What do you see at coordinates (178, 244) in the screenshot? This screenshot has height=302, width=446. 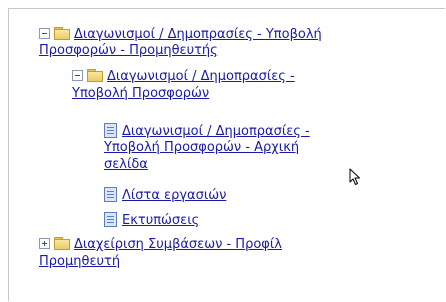 I see `tree-node-link: Διαχείριση Συμβάσεων - Προφίλ` at bounding box center [178, 244].